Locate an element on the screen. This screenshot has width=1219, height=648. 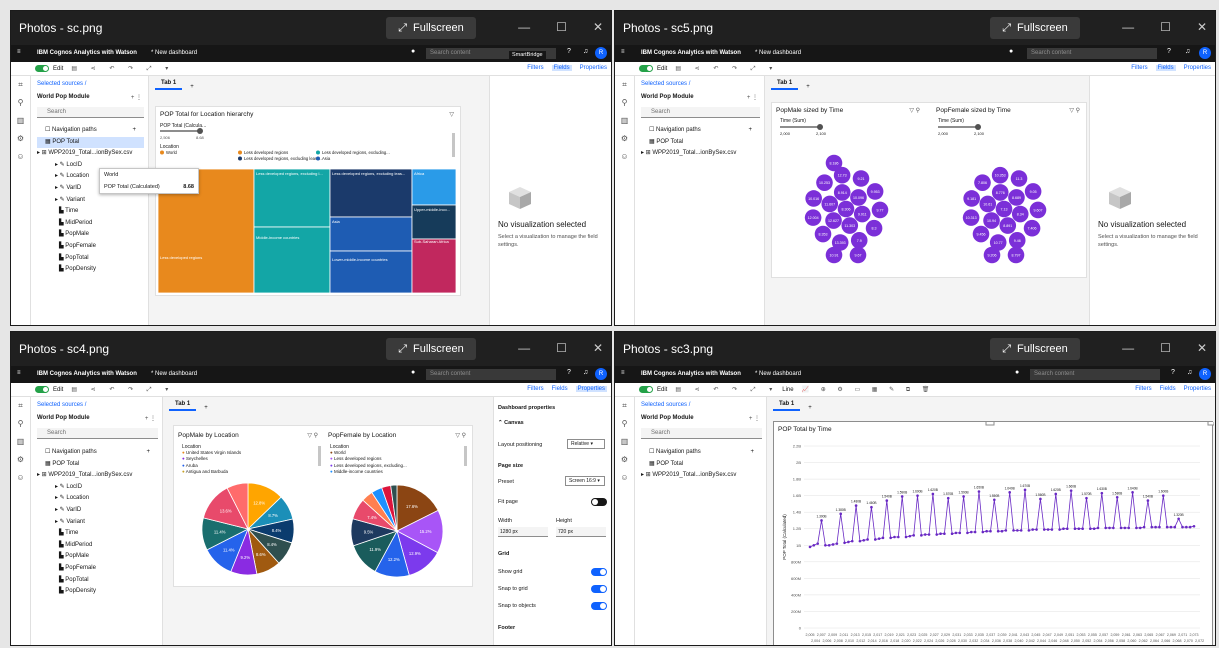
viz-type-line: Line is located at coordinates (787, 390).